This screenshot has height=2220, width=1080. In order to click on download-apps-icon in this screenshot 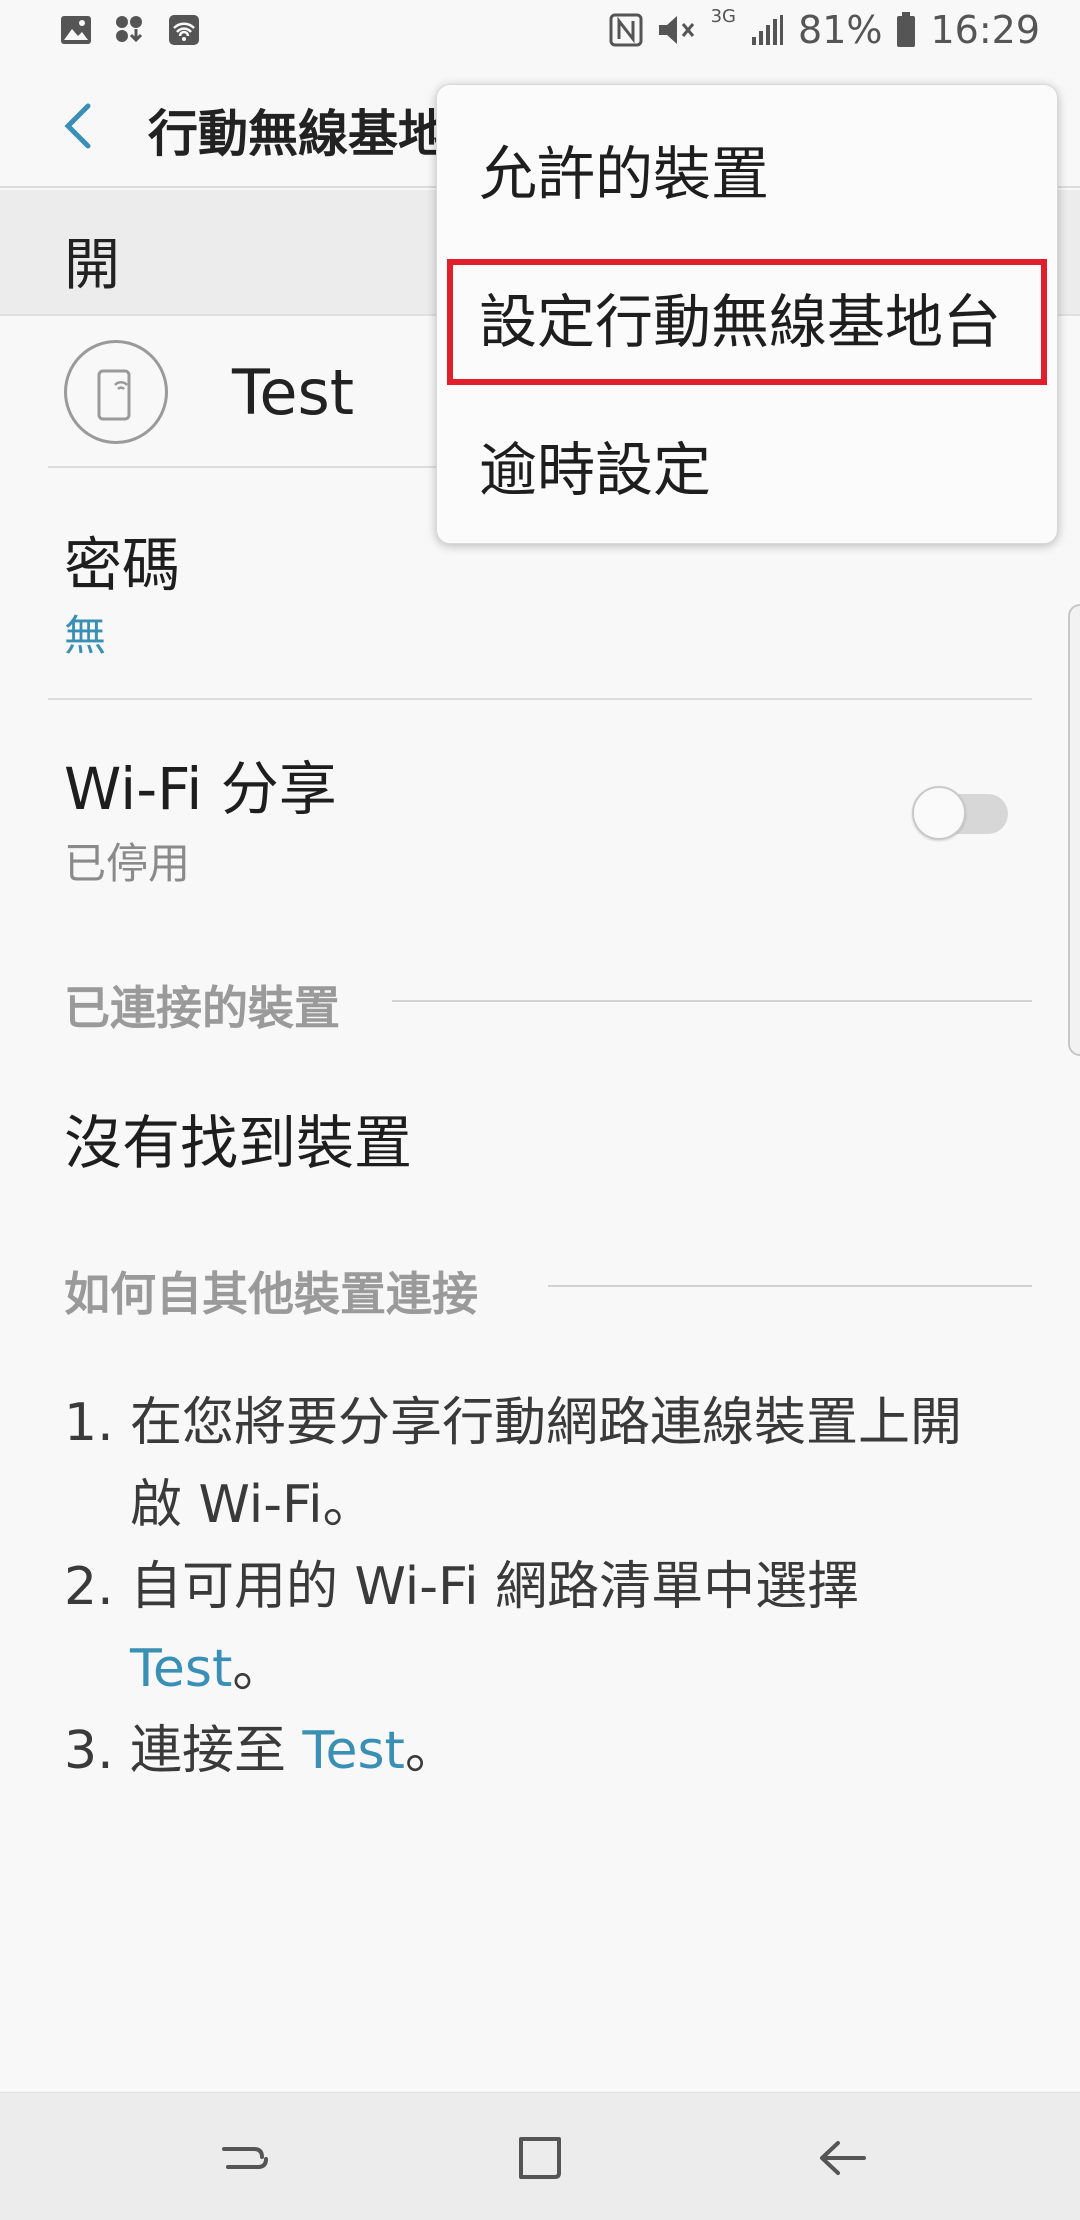, I will do `click(129, 29)`.